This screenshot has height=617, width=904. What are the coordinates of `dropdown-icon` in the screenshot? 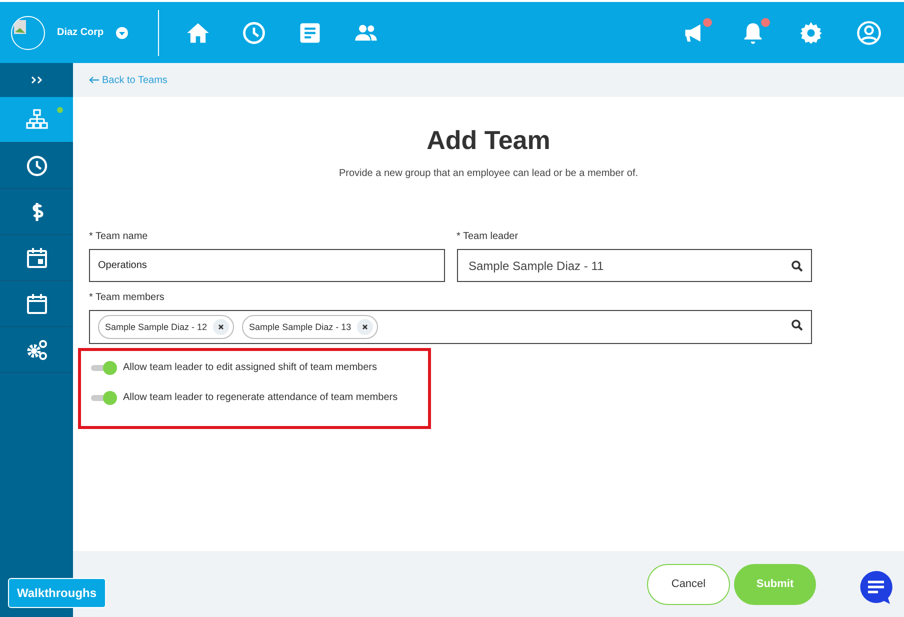 It's located at (122, 32).